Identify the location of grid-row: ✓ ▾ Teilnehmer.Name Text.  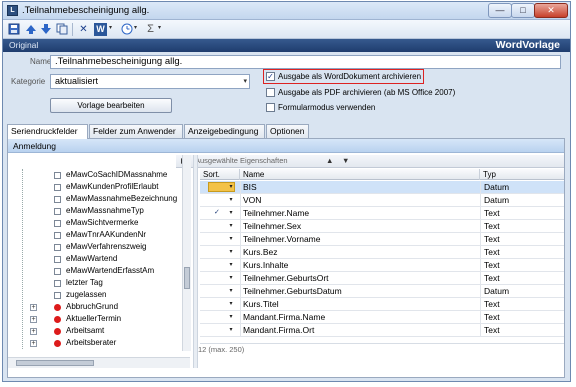
(382, 213).